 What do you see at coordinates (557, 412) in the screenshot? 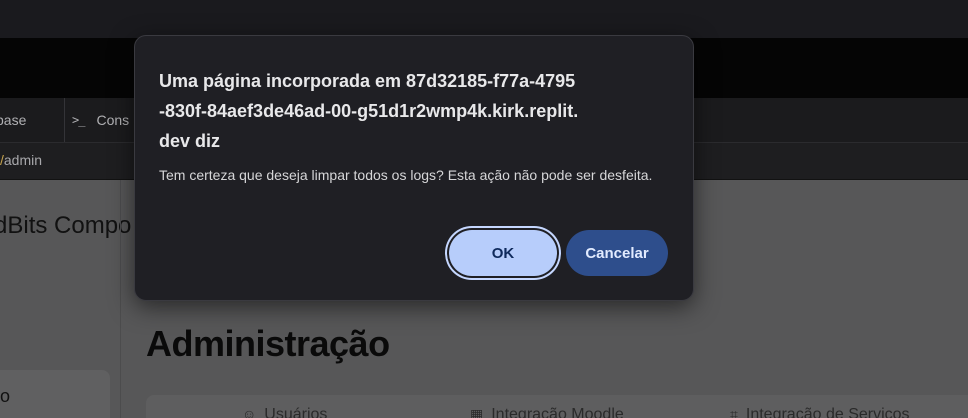
I see `tab-moodle-label: Integração Moodle` at bounding box center [557, 412].